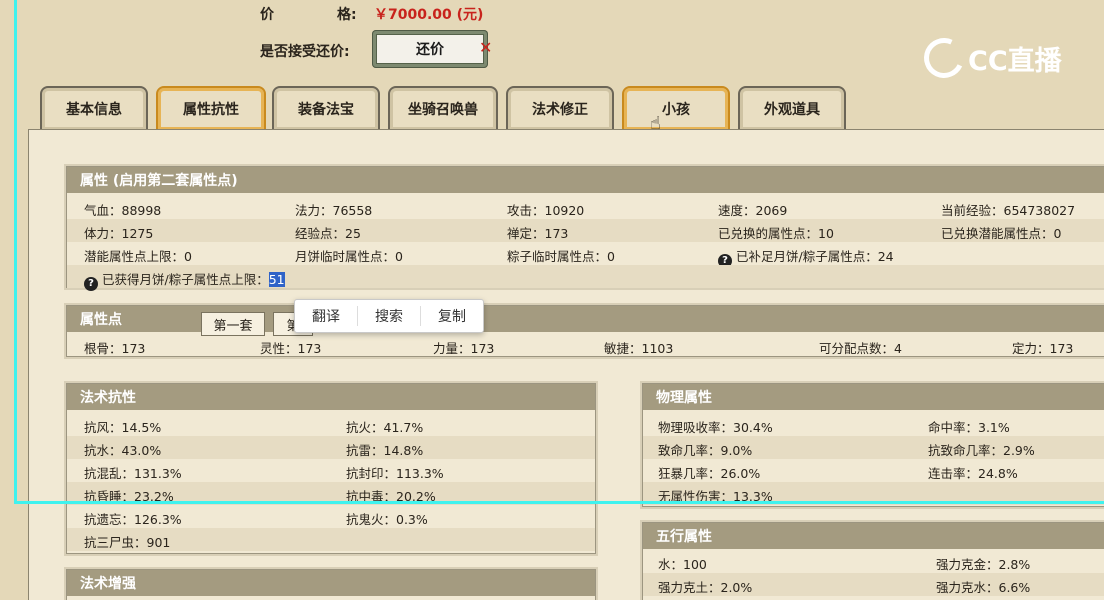 This screenshot has width=1104, height=600. What do you see at coordinates (331, 539) in the screenshot?
I see `table-row: 抗三尸虫：901` at bounding box center [331, 539].